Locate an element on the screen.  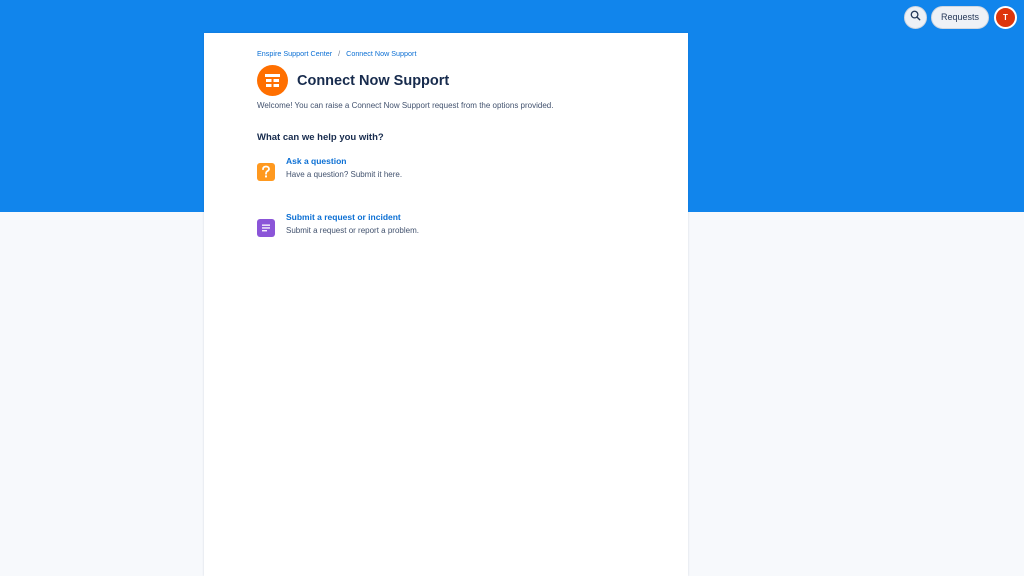
search-button is located at coordinates (915, 17).